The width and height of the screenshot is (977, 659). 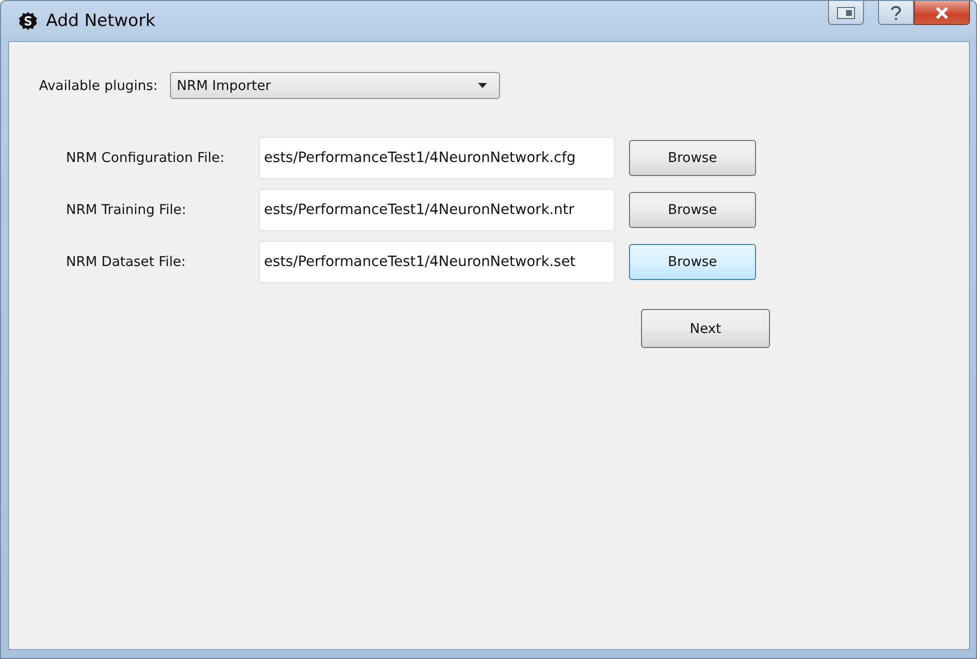 I want to click on window-icon, so click(x=846, y=12).